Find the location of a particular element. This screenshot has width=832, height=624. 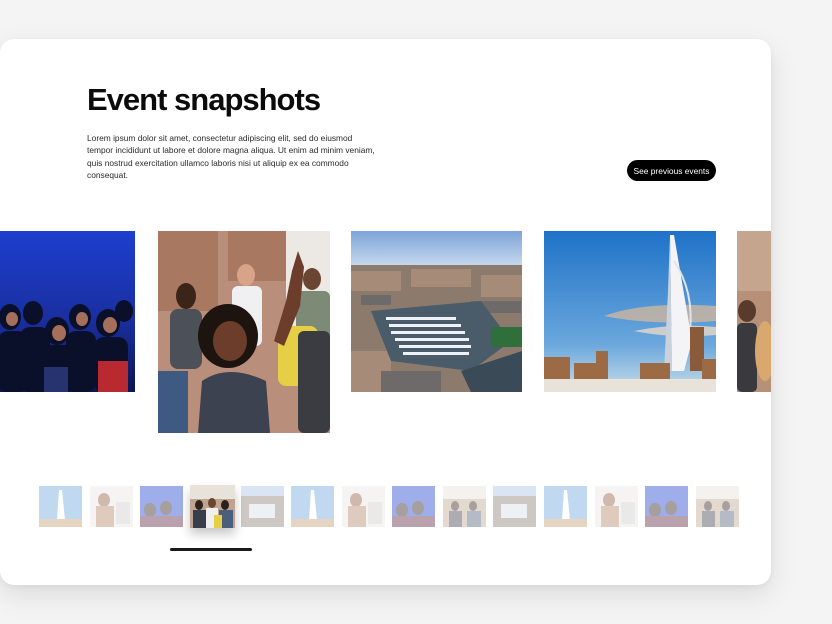

slide-harbour-aerial is located at coordinates (436, 311).